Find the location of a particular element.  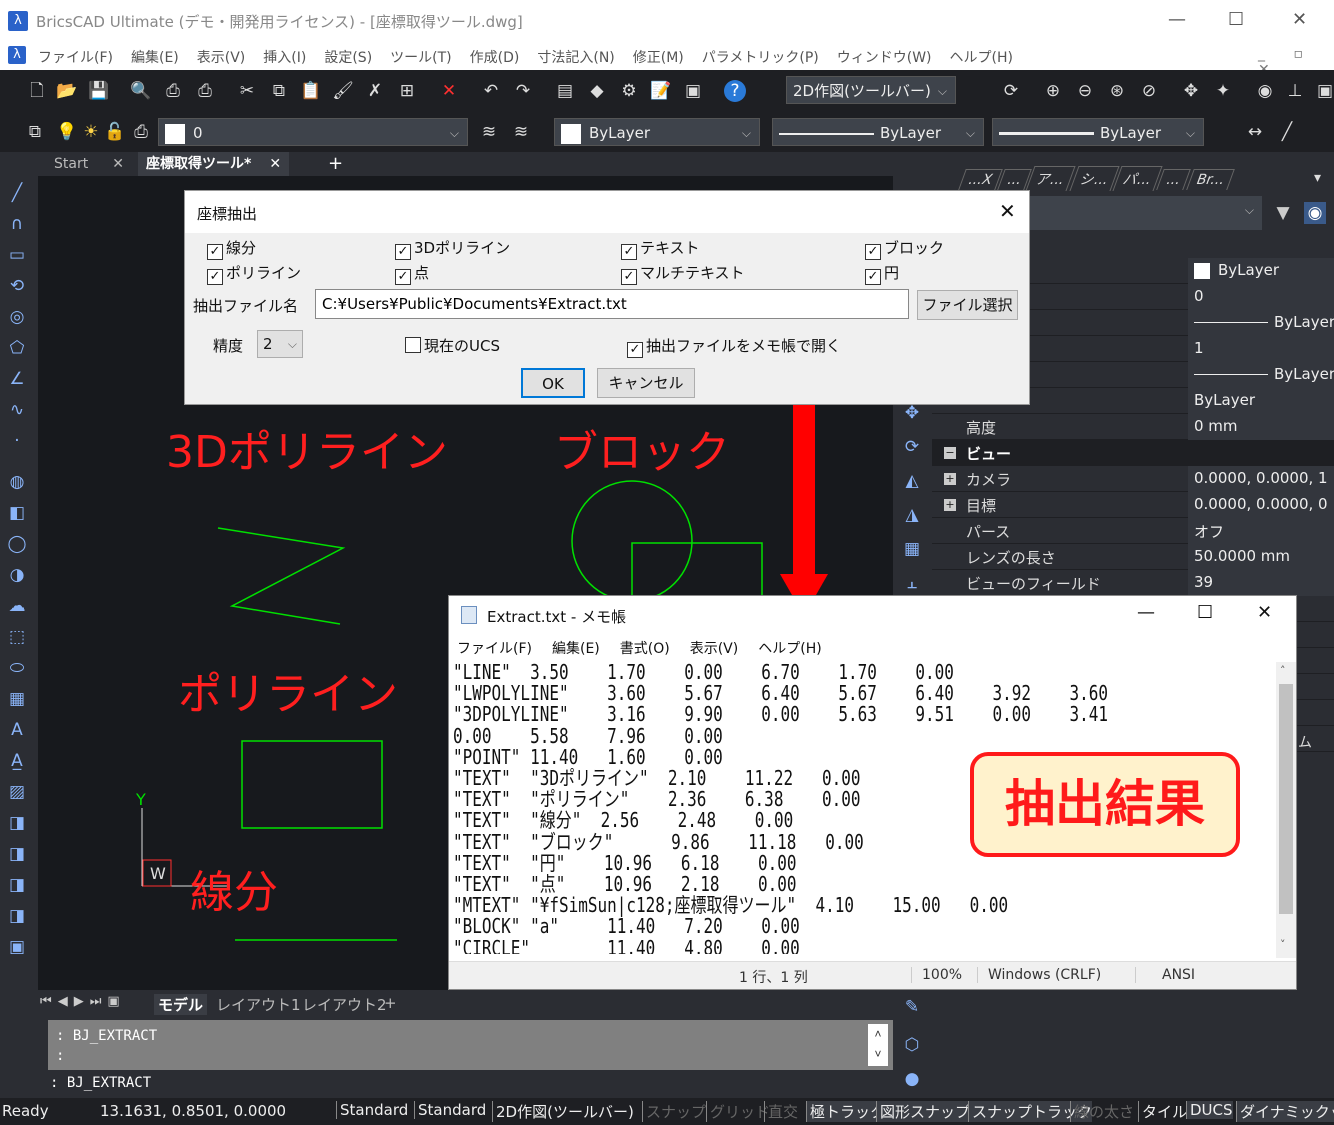

align-icon: ⫠ is located at coordinates (912, 583).